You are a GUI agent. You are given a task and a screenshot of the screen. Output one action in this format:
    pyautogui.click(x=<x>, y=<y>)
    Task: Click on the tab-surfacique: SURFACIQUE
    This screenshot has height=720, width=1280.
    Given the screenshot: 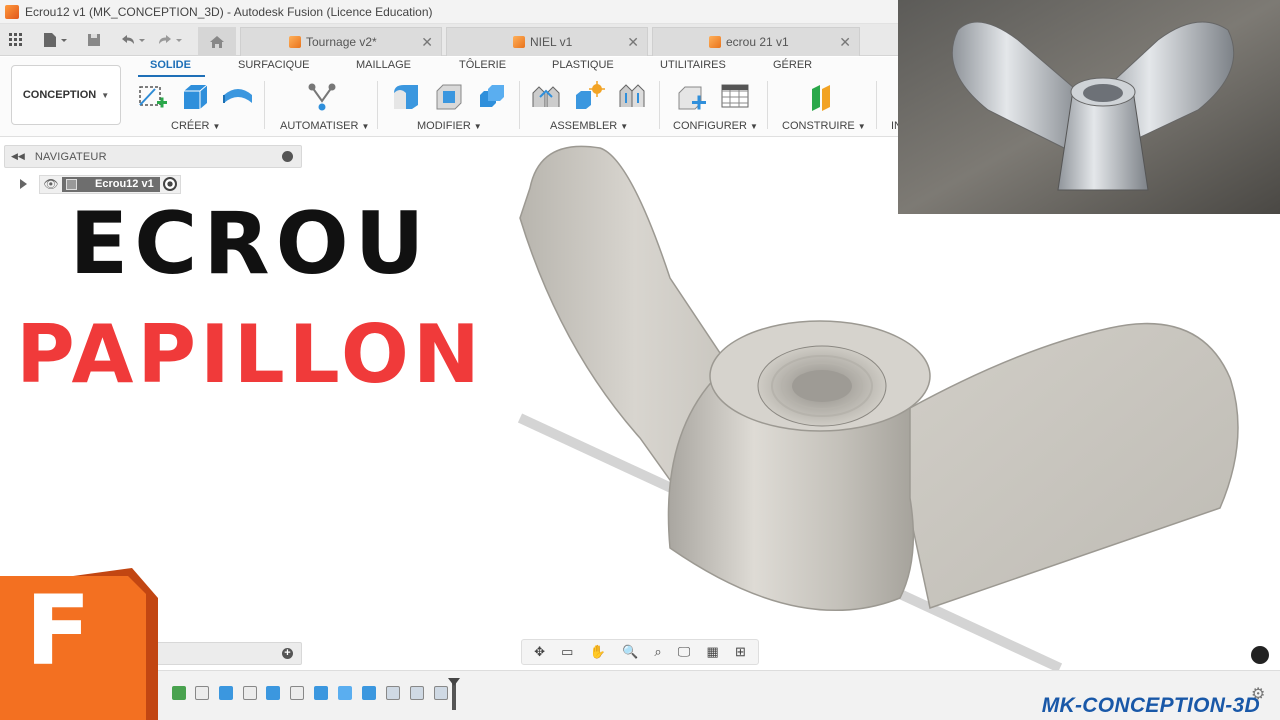 What is the action you would take?
    pyautogui.click(x=274, y=65)
    